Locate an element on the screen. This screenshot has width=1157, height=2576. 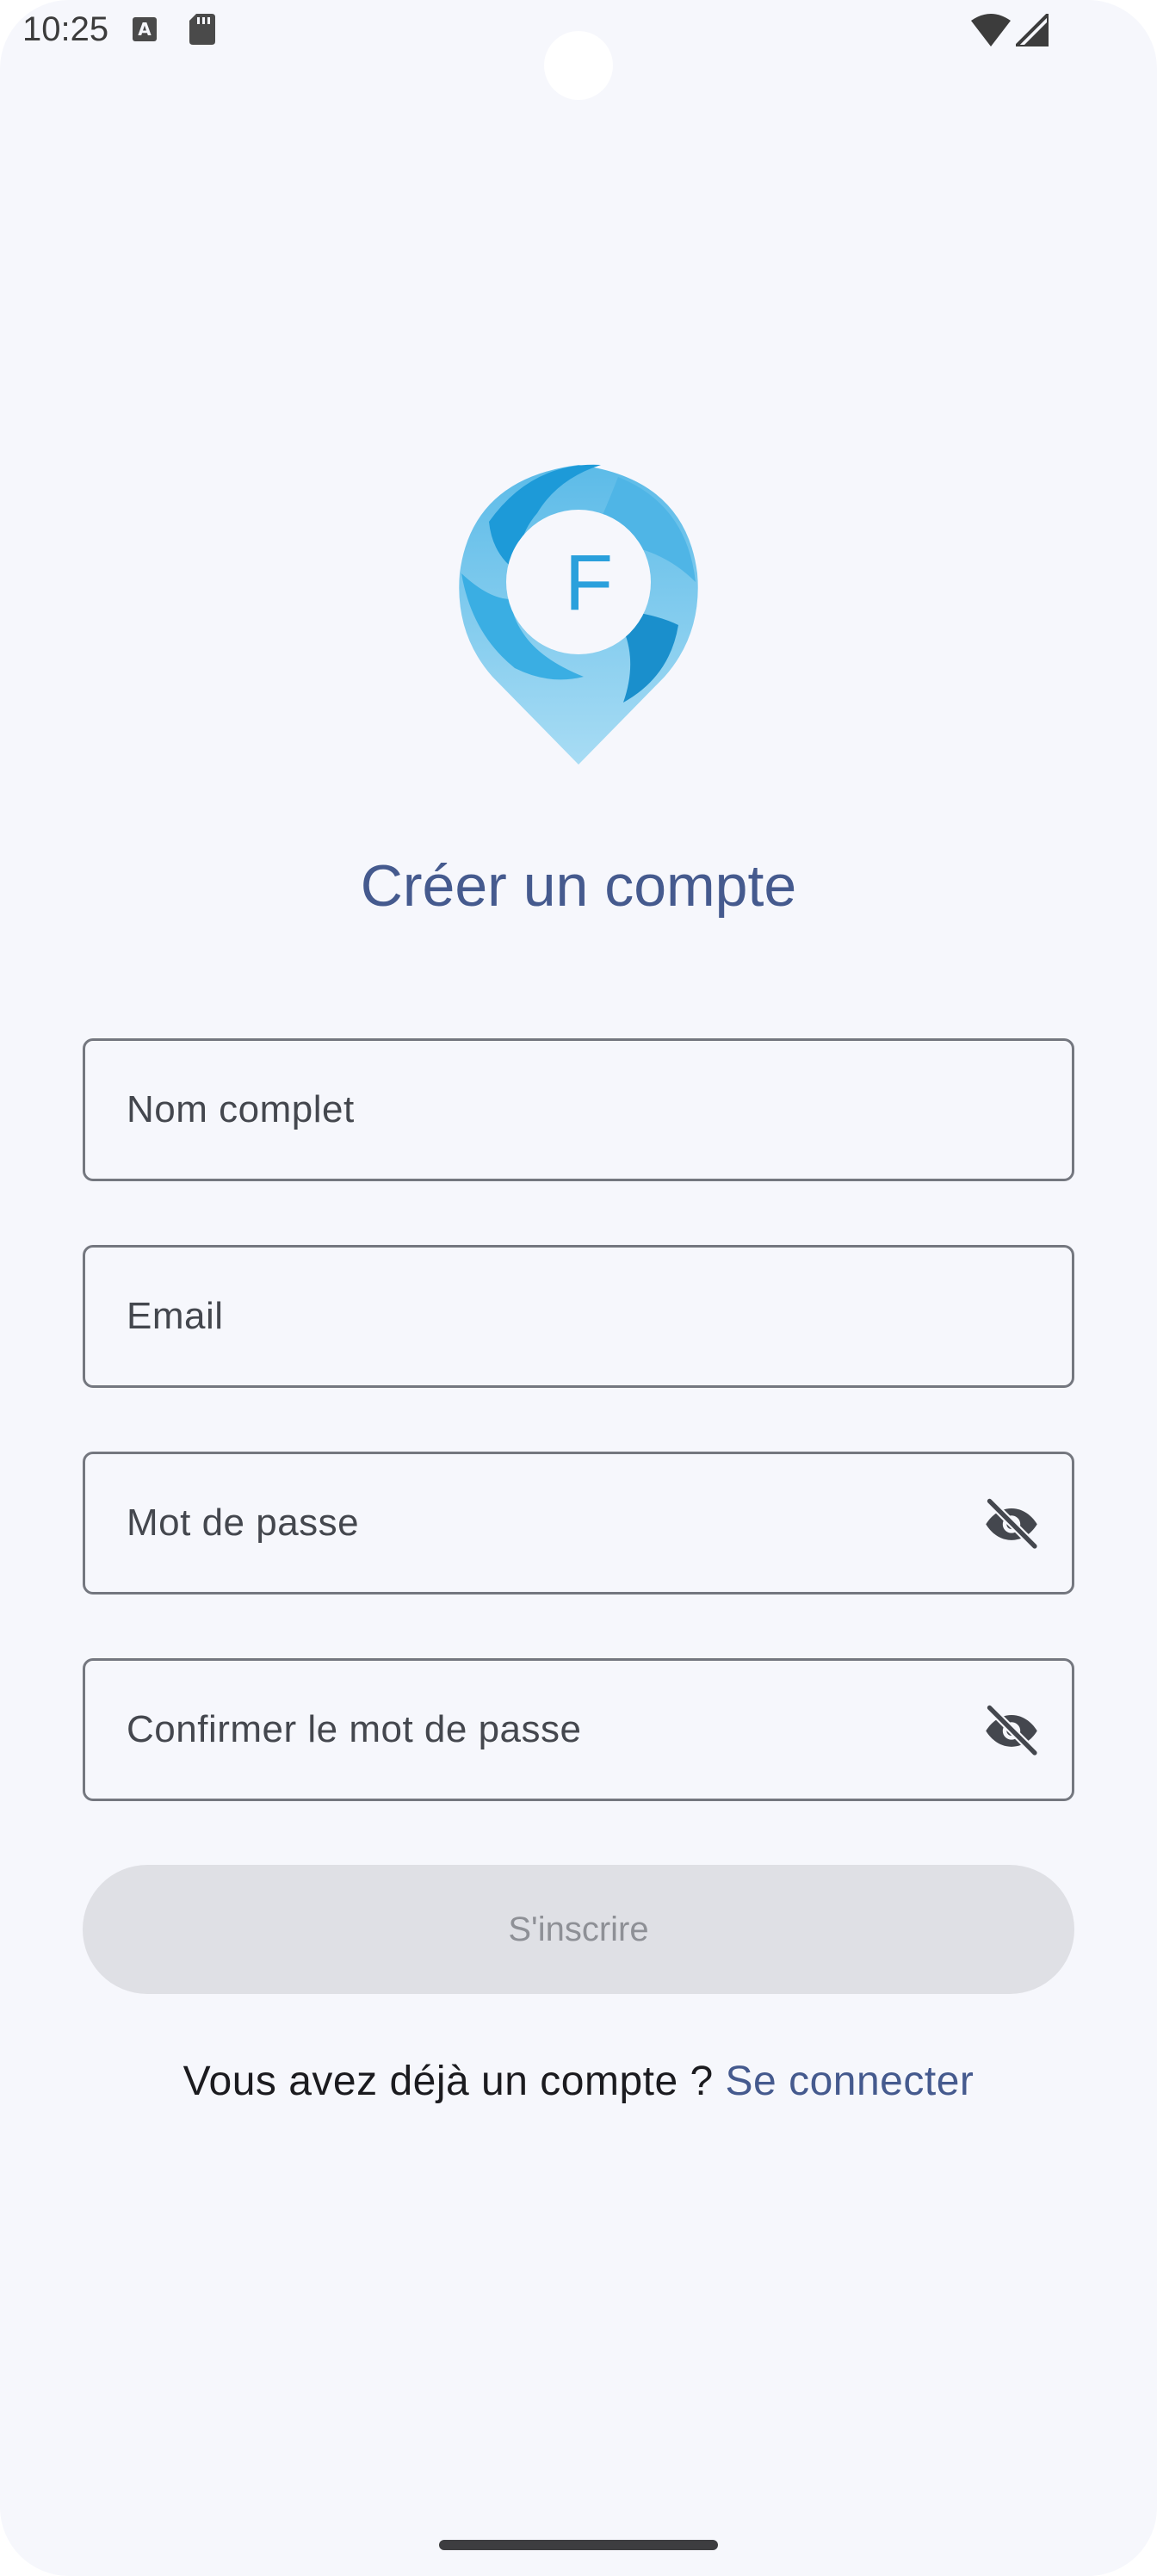
login-link: Se connecter is located at coordinates (850, 2081).